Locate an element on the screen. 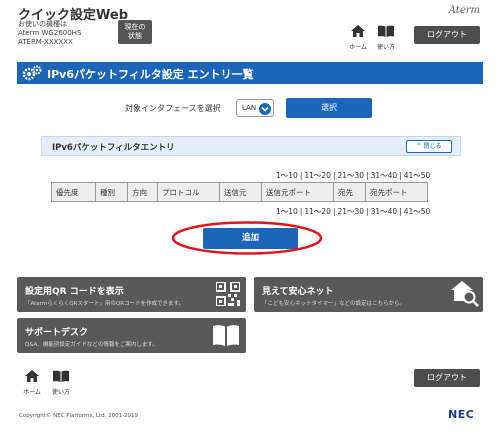 The width and height of the screenshot is (500, 433). qr-code-icon is located at coordinates (228, 294).